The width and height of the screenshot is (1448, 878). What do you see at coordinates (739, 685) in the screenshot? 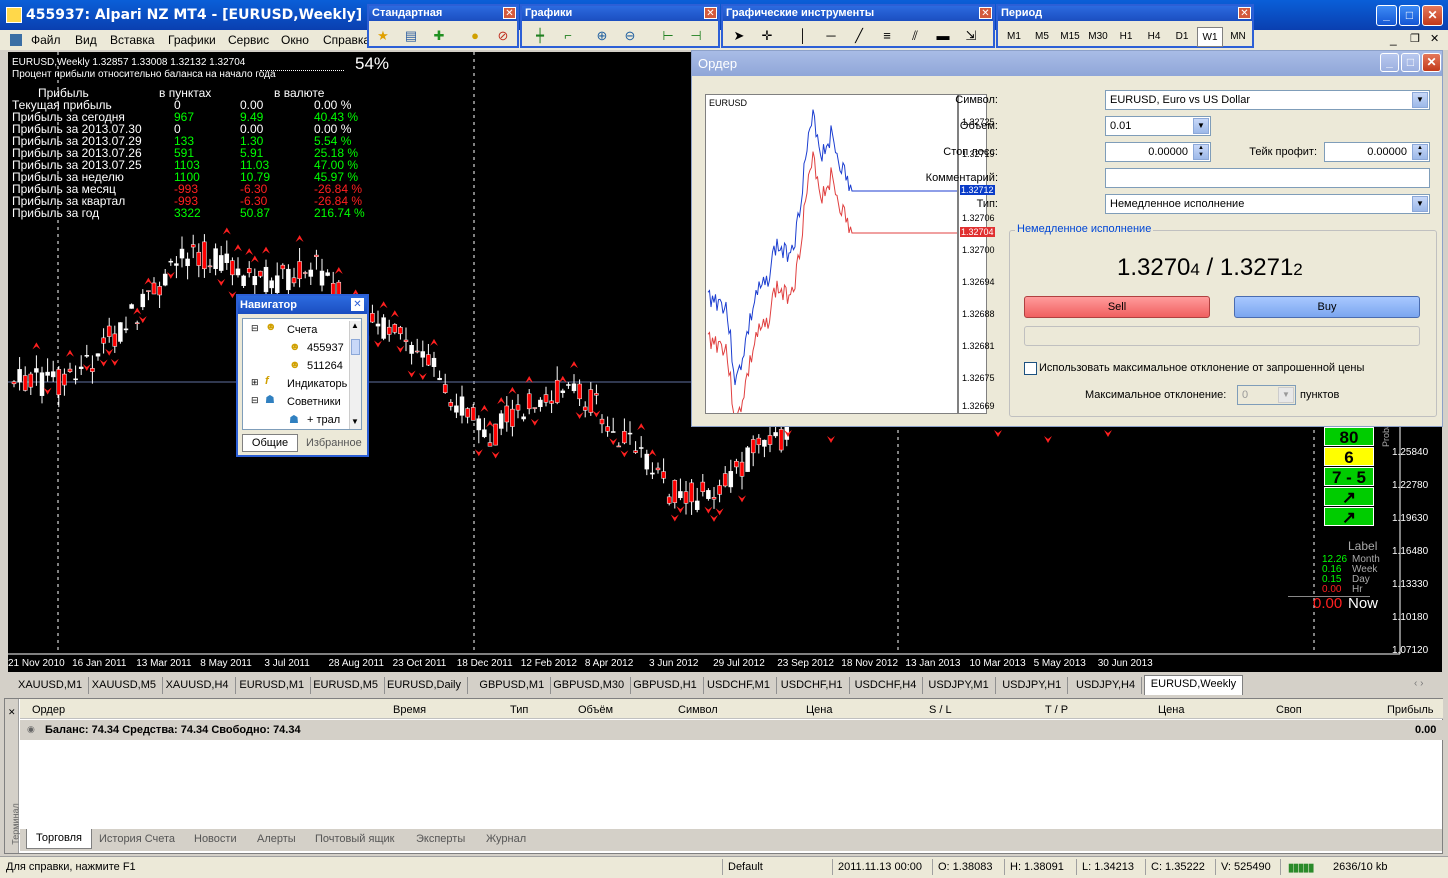
I see `chart-tab: USDCHF,M1` at bounding box center [739, 685].